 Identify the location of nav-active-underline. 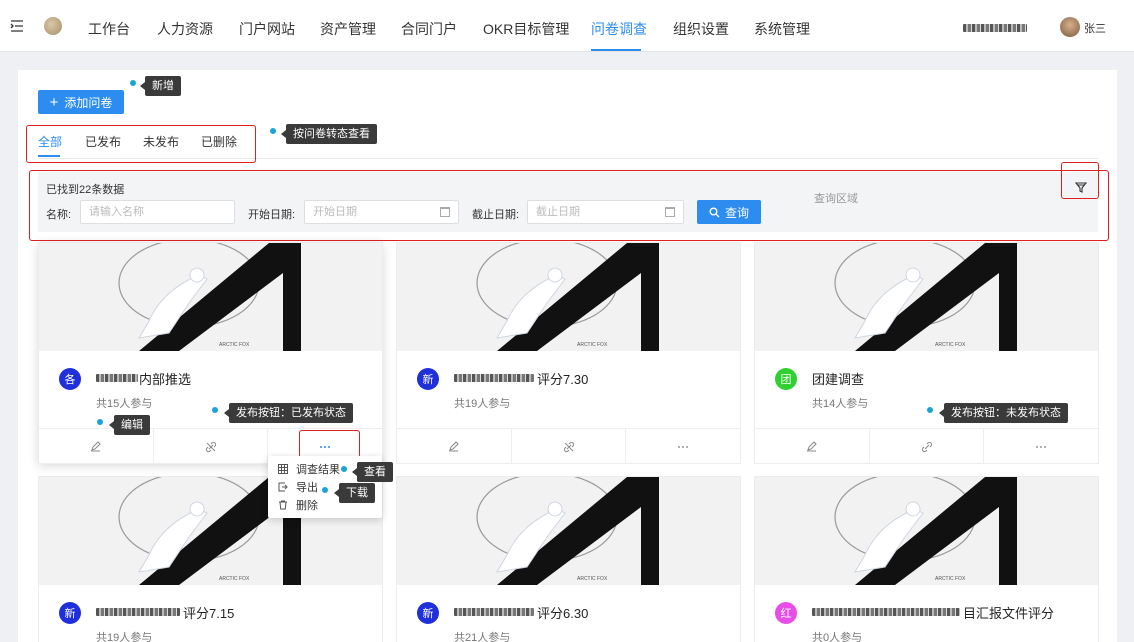
(616, 50).